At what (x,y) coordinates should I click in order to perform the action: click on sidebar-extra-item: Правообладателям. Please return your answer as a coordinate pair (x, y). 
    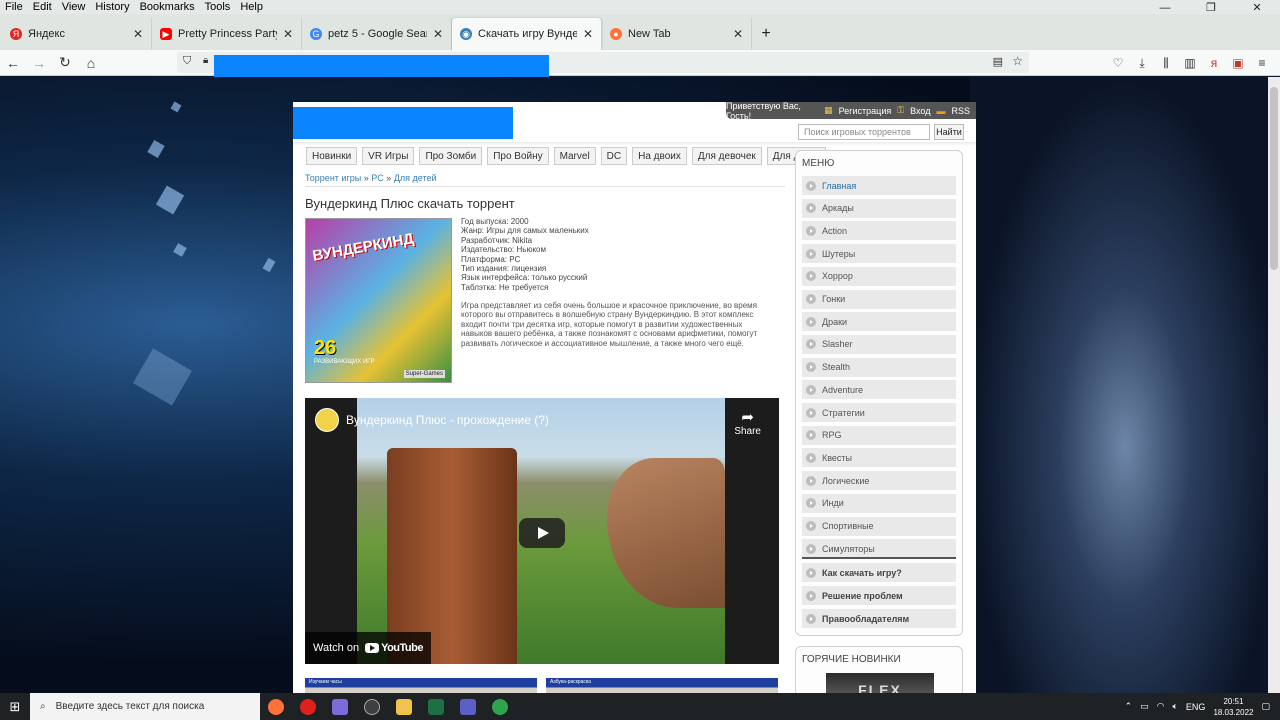
    Looking at the image, I should click on (879, 619).